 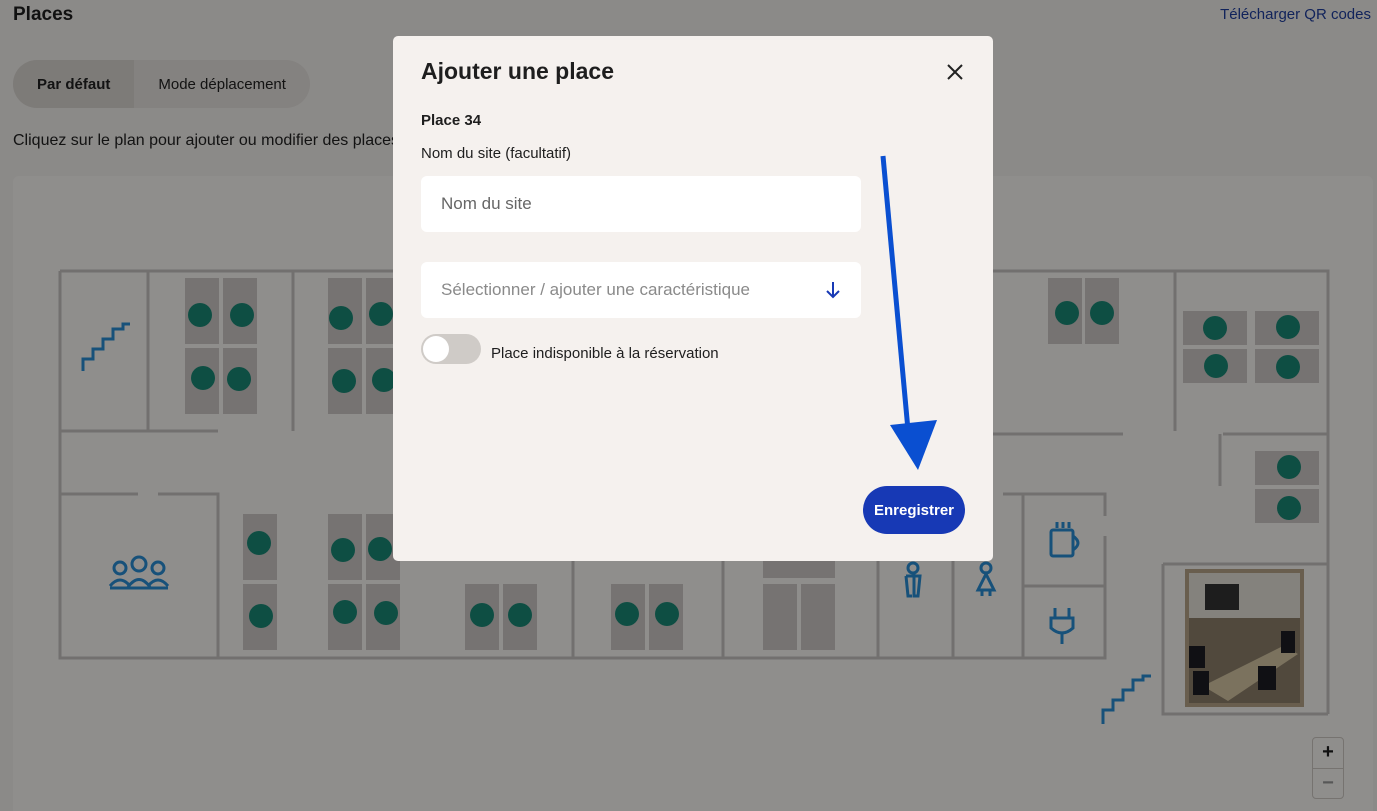 I want to click on save-button: Enregistrer, so click(x=914, y=510).